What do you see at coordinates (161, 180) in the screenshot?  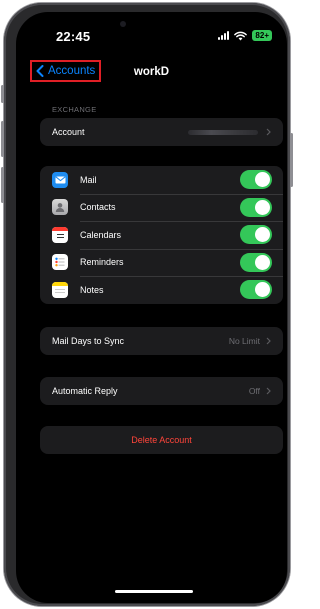 I see `sync-item-mail: Mail` at bounding box center [161, 180].